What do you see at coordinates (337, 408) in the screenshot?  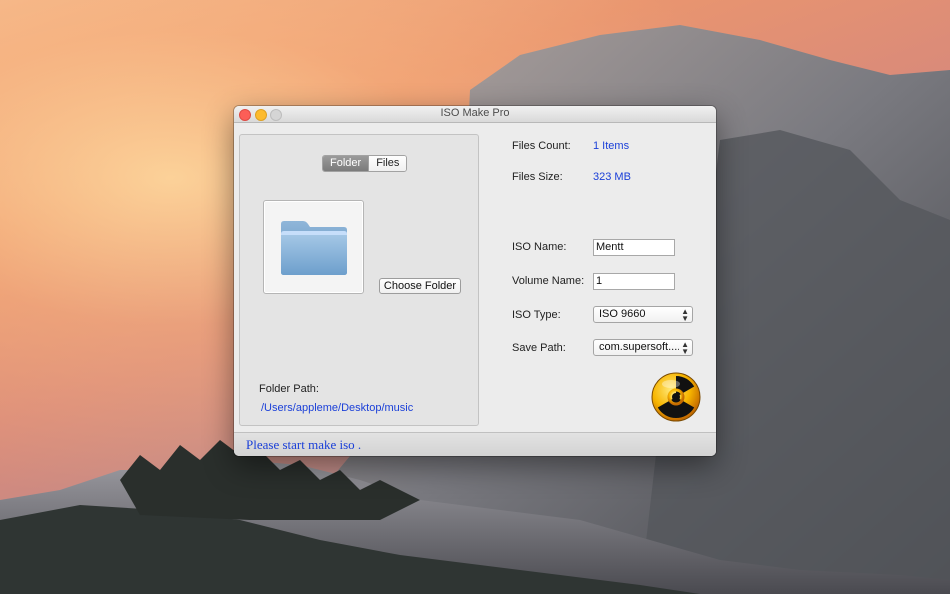 I see `folder-path-value: /Users/appleme/Desktop/music` at bounding box center [337, 408].